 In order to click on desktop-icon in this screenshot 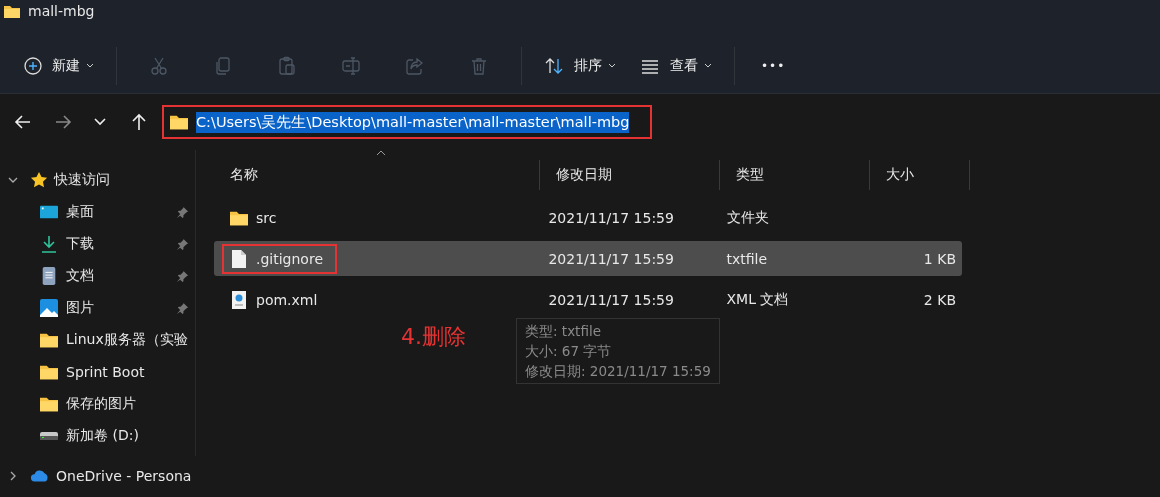, I will do `click(49, 212)`.